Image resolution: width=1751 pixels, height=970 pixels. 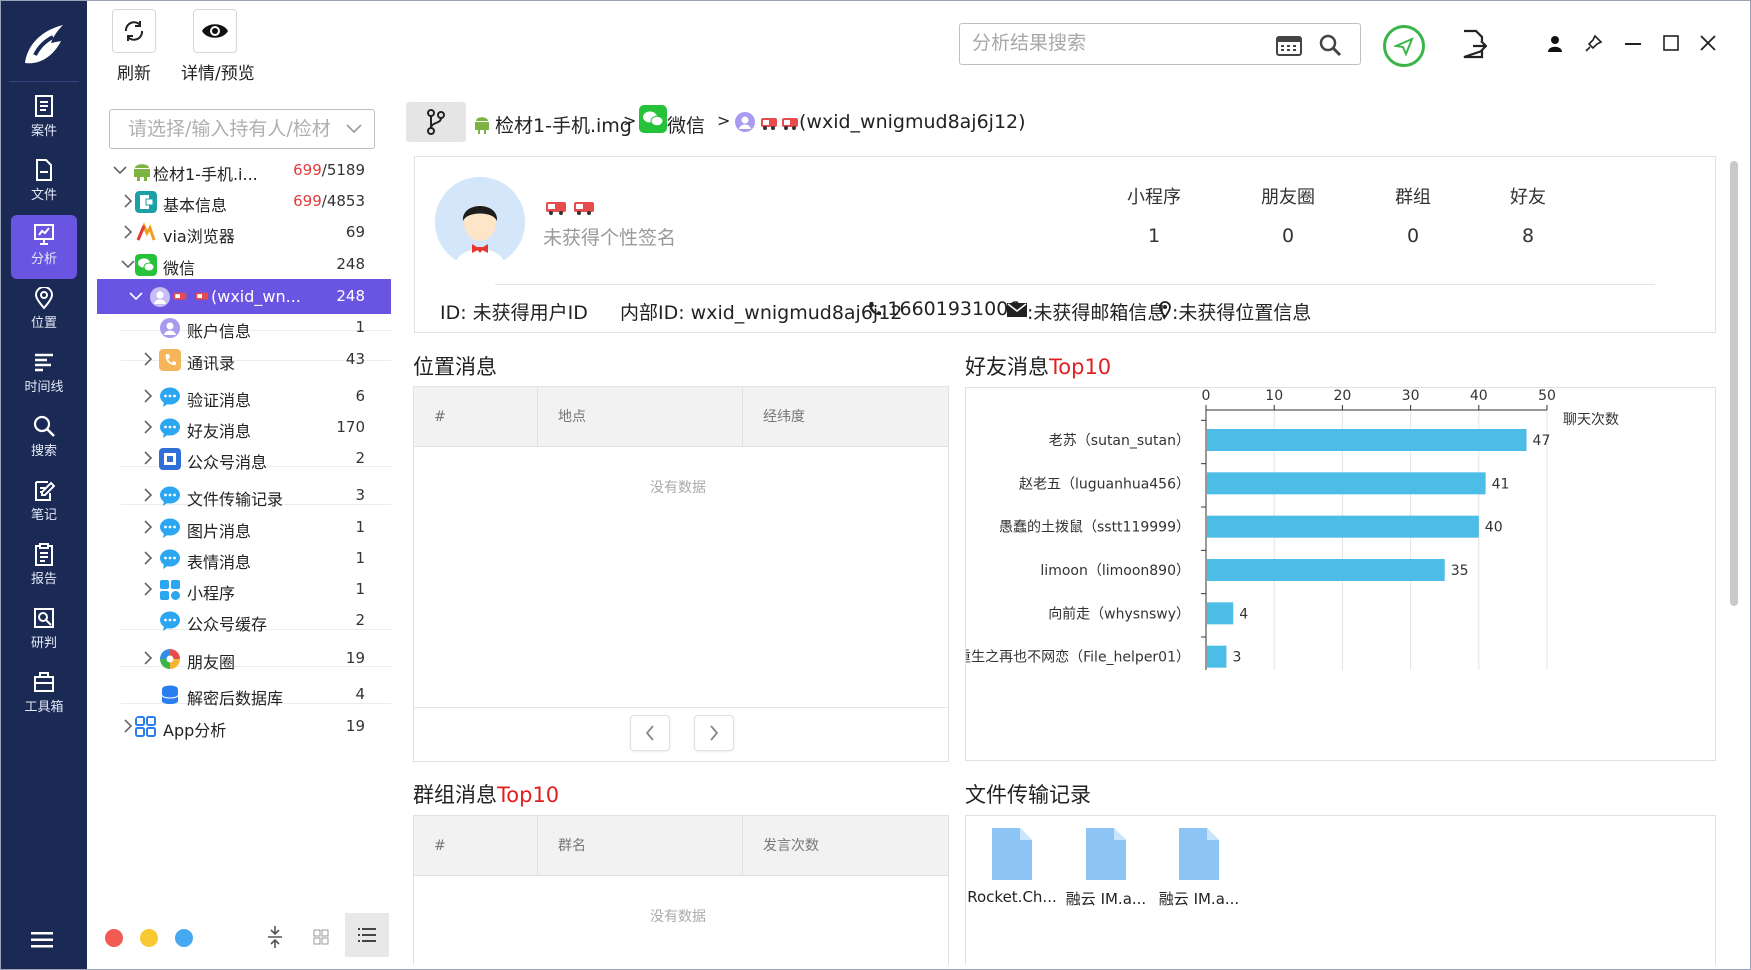 I want to click on nav-item-search: 搜索, so click(x=44, y=439).